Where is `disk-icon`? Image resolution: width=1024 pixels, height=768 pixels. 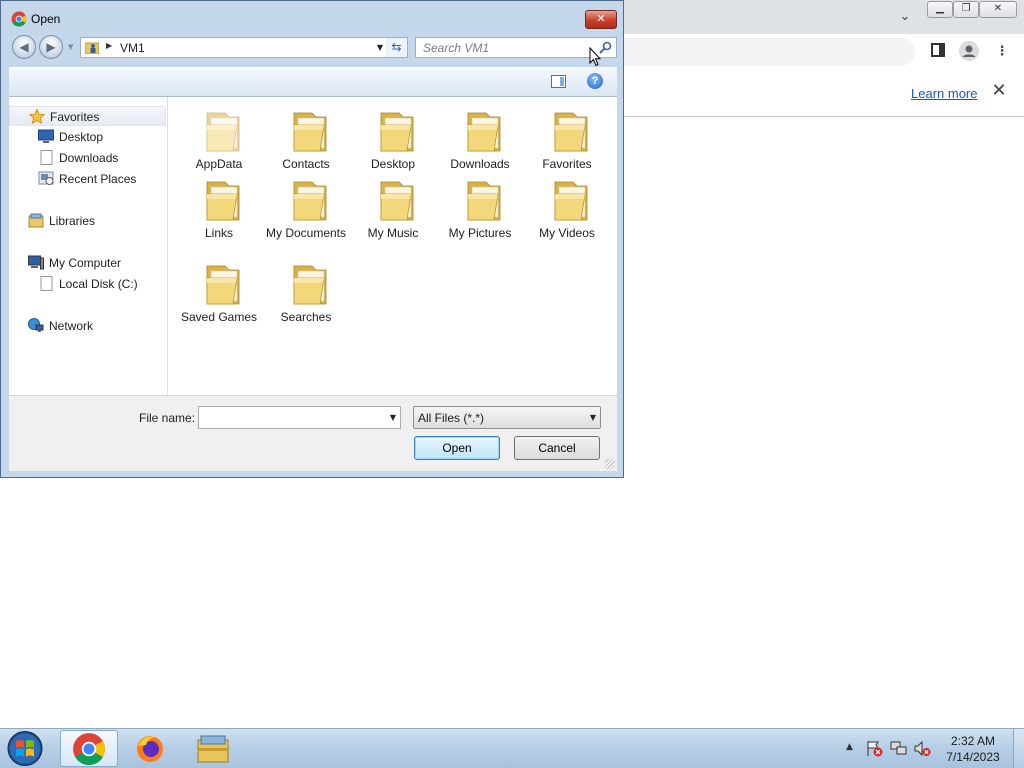
disk-icon is located at coordinates (46, 283).